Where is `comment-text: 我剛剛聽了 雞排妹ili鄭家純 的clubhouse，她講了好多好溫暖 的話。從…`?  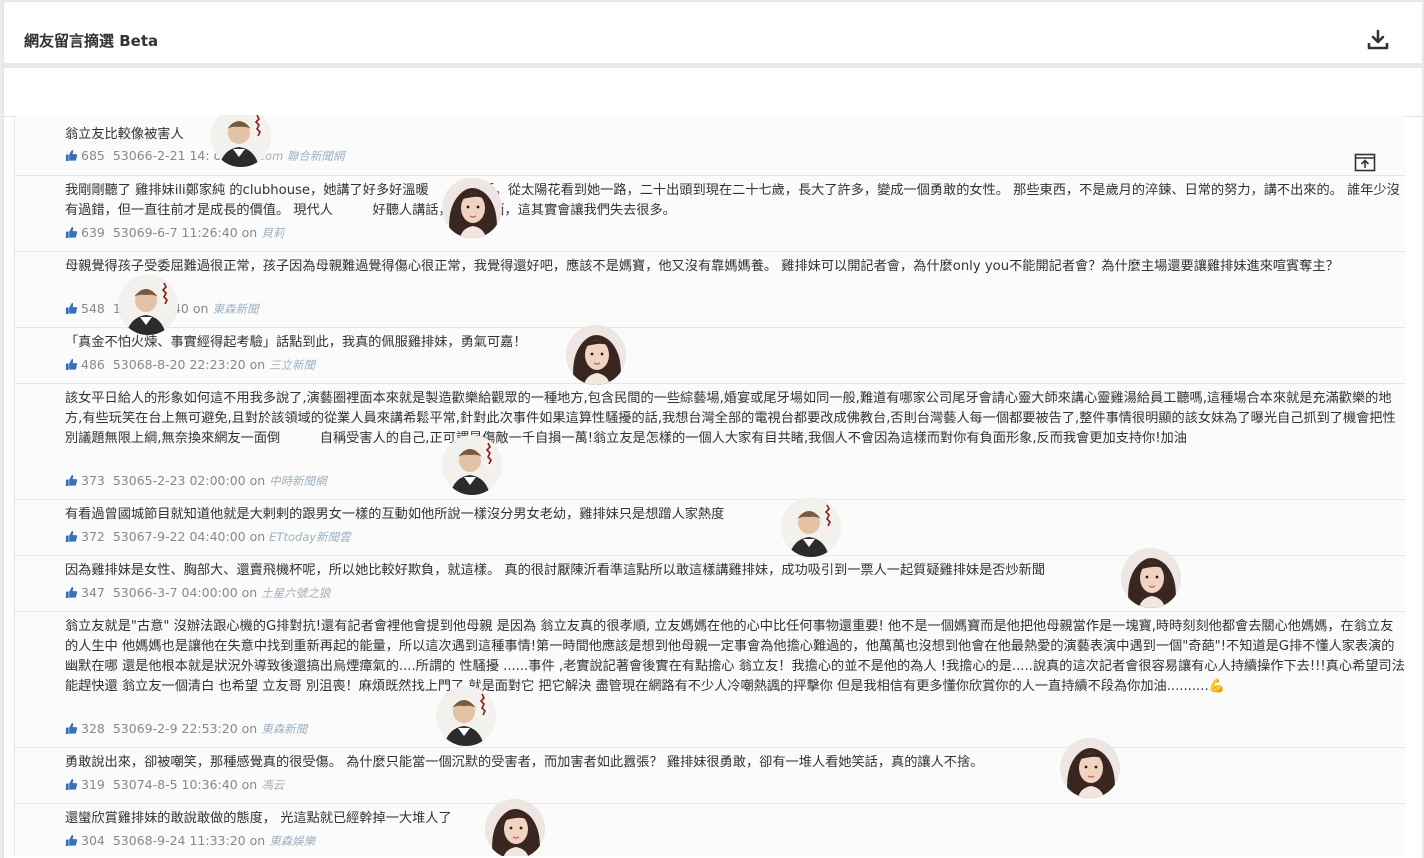
comment-text: 我剛剛聽了 雞排妹ili鄭家純 的clubhouse，她講了好多好溫暖 的話。從… is located at coordinates (732, 200).